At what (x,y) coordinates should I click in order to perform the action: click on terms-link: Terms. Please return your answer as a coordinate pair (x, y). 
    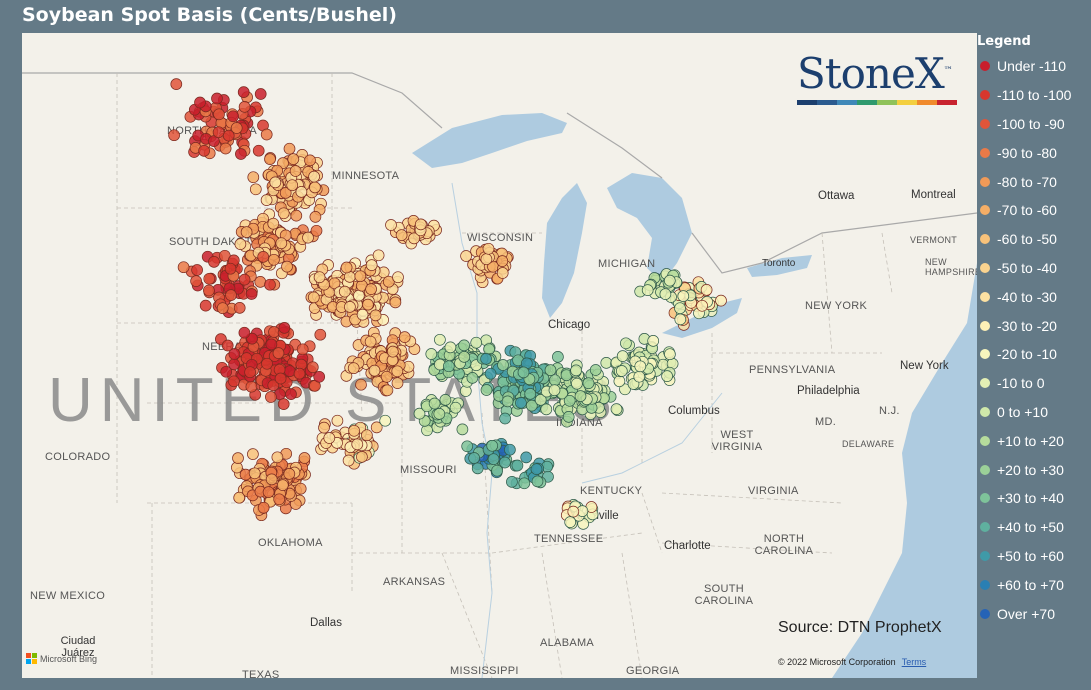
    Looking at the image, I should click on (914, 662).